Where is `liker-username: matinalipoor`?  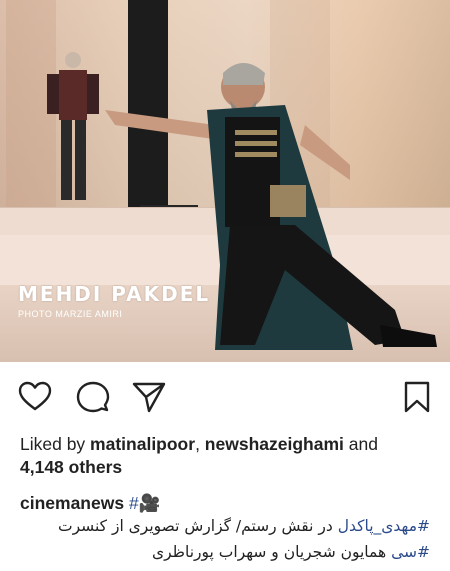
liker-username: matinalipoor is located at coordinates (142, 444).